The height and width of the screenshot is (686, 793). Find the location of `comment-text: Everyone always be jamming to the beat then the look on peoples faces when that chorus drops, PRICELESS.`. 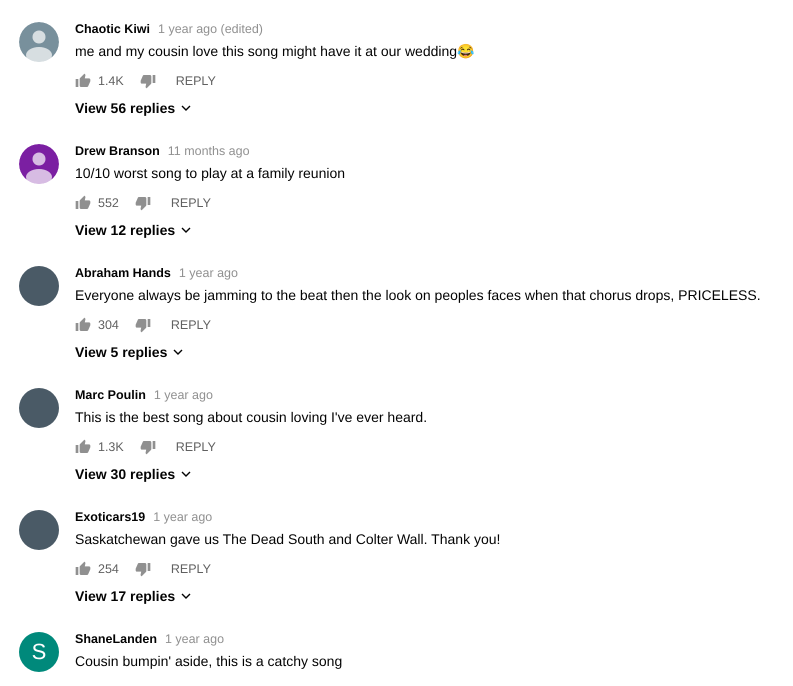

comment-text: Everyone always be jamming to the beat then the look on peoples faces when that chorus drops, PRICELESS. is located at coordinates (418, 295).